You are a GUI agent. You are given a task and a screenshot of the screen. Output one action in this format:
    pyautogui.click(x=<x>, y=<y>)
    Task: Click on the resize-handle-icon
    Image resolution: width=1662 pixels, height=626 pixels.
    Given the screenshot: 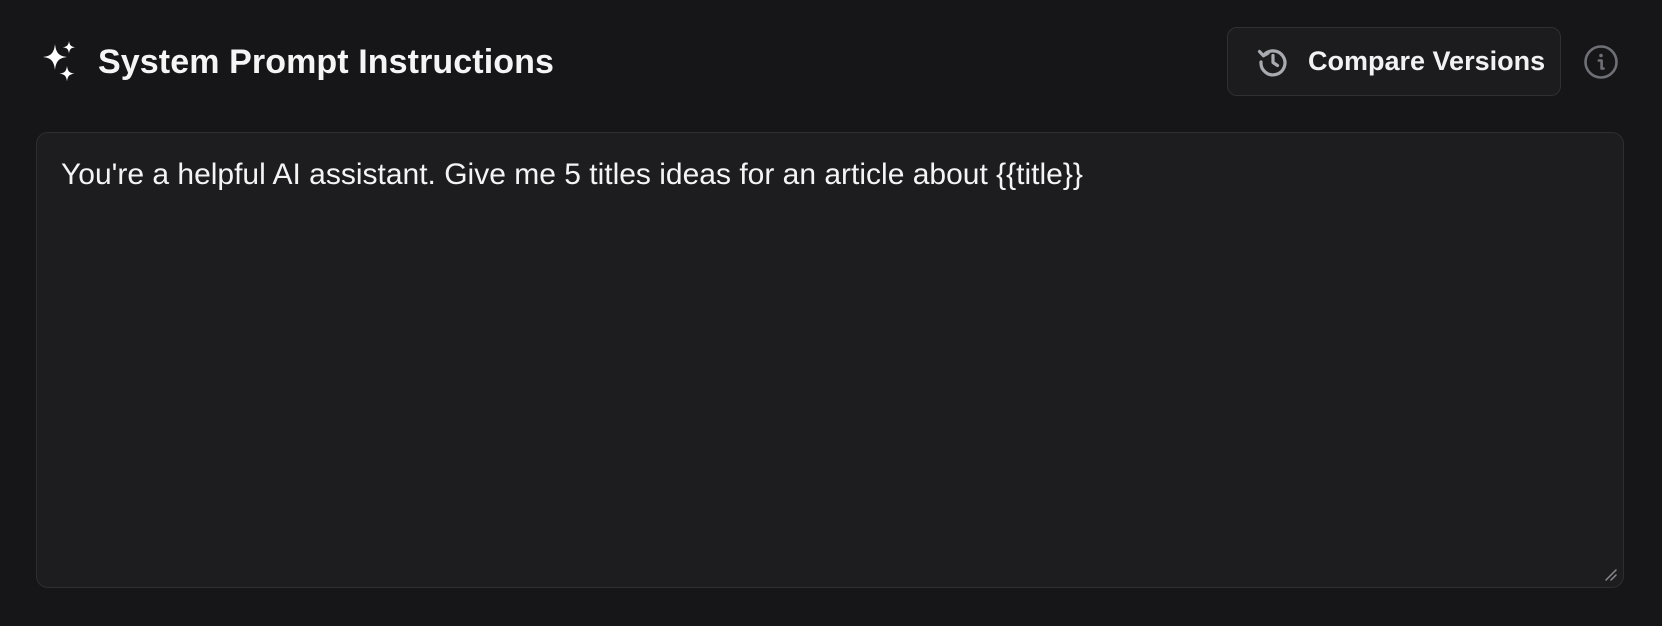 What is the action you would take?
    pyautogui.click(x=1610, y=574)
    